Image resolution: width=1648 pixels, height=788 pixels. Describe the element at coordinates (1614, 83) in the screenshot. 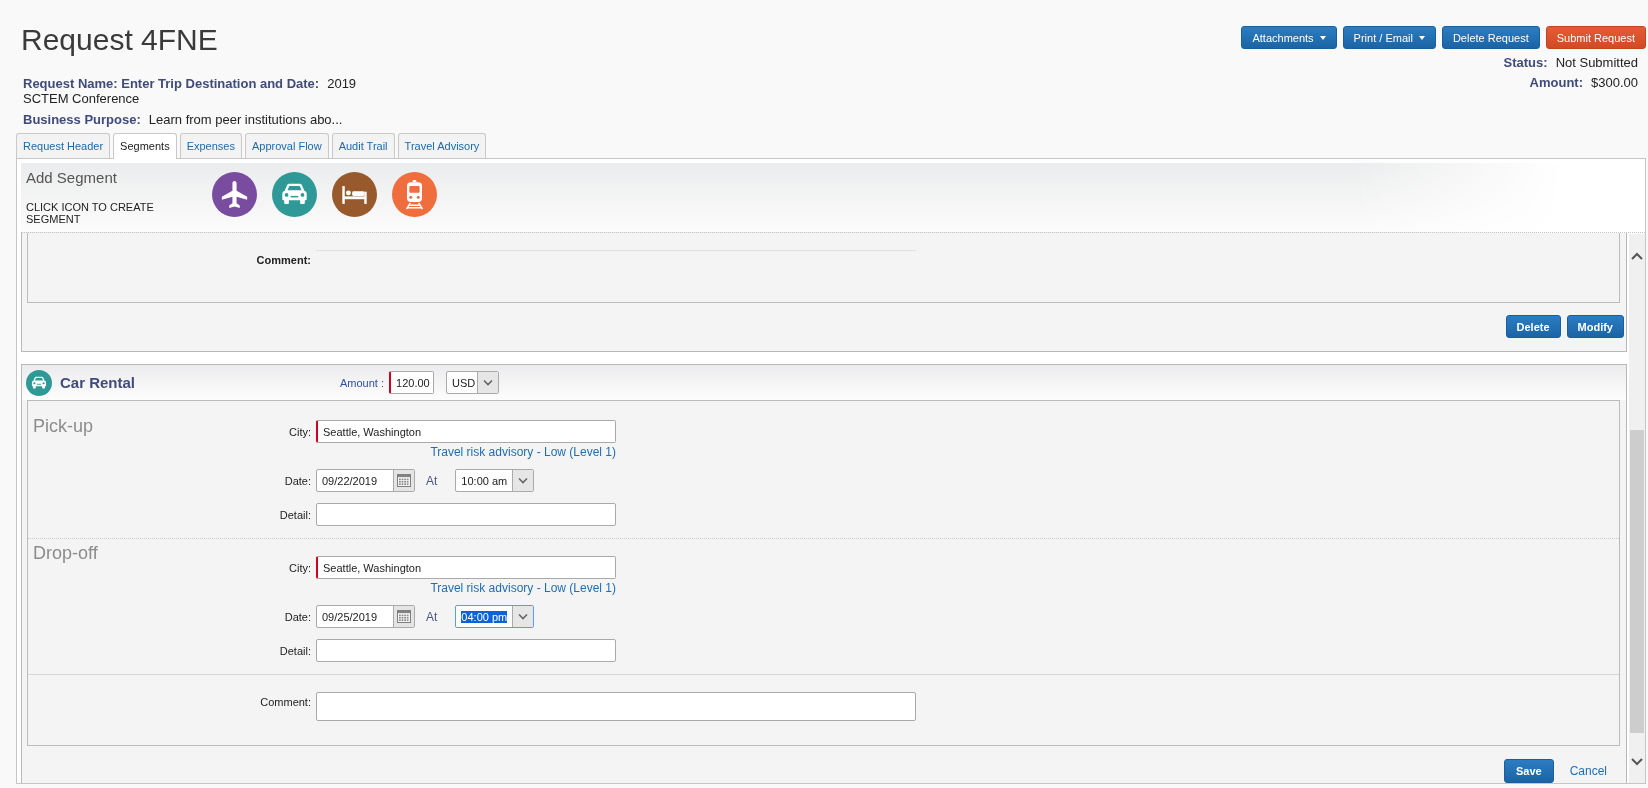

I see `field-value: $300.00` at that location.